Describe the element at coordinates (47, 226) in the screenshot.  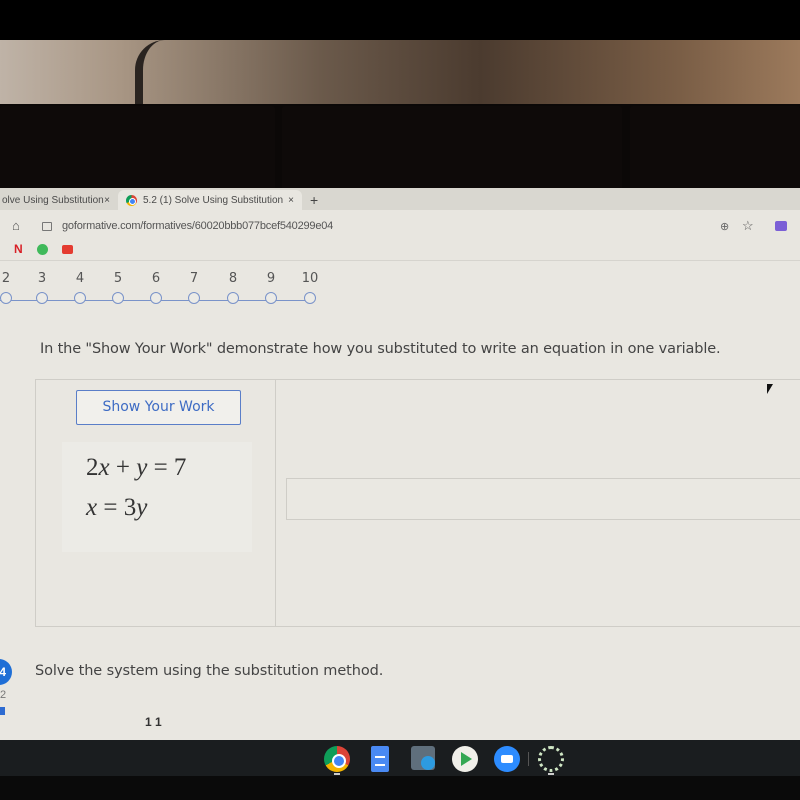
I see `page-info-icon` at that location.